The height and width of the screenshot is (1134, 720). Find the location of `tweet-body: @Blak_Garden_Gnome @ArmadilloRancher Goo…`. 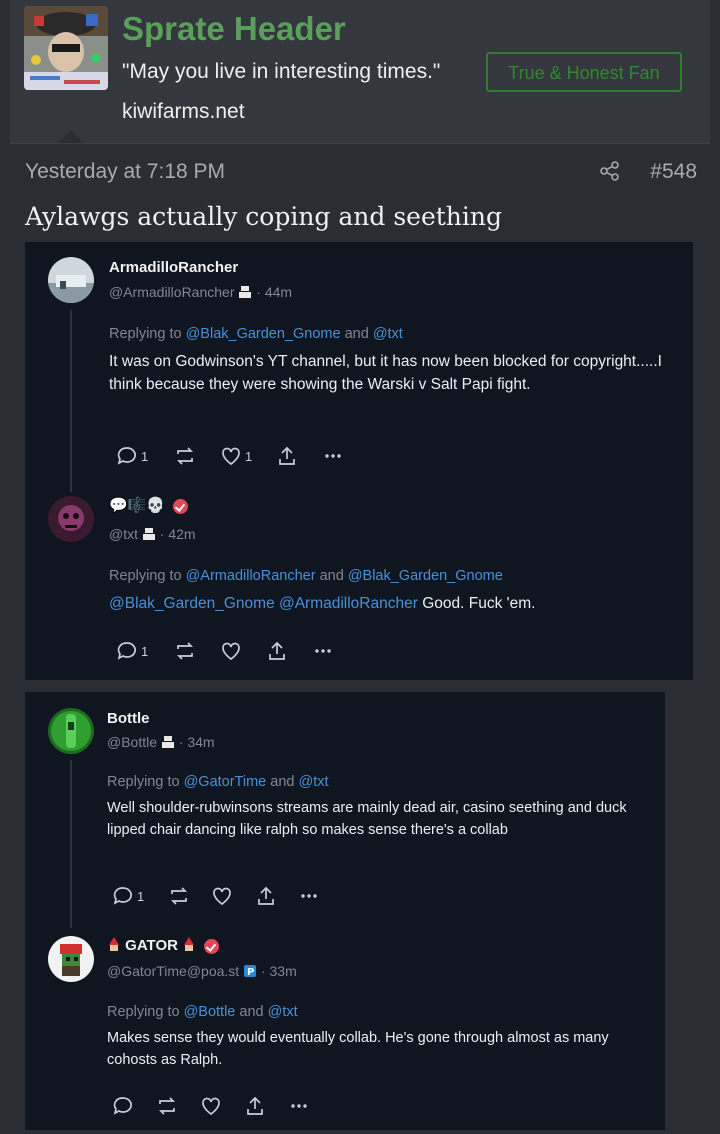

tweet-body: @Blak_Garden_Gnome @ArmadilloRancher Goo… is located at coordinates (389, 603).